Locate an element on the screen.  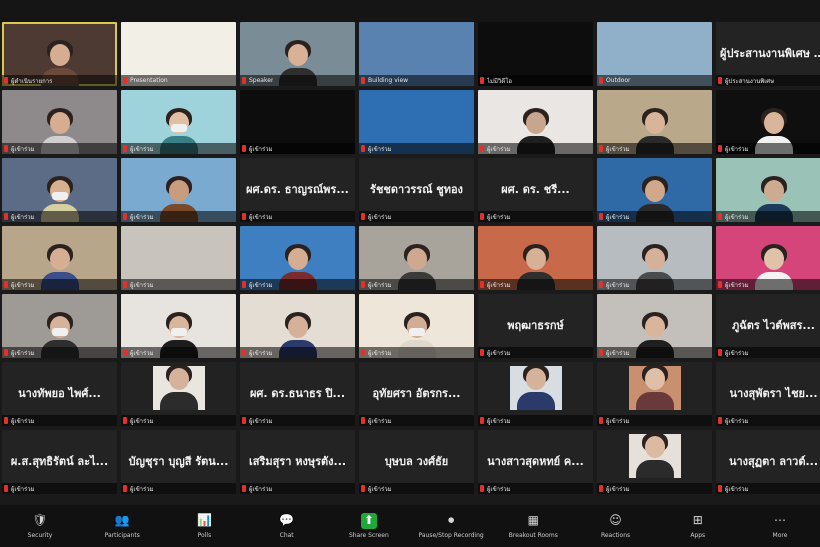
participant-tile: ไม่มีวิดีโอ is located at coordinates (535, 54).